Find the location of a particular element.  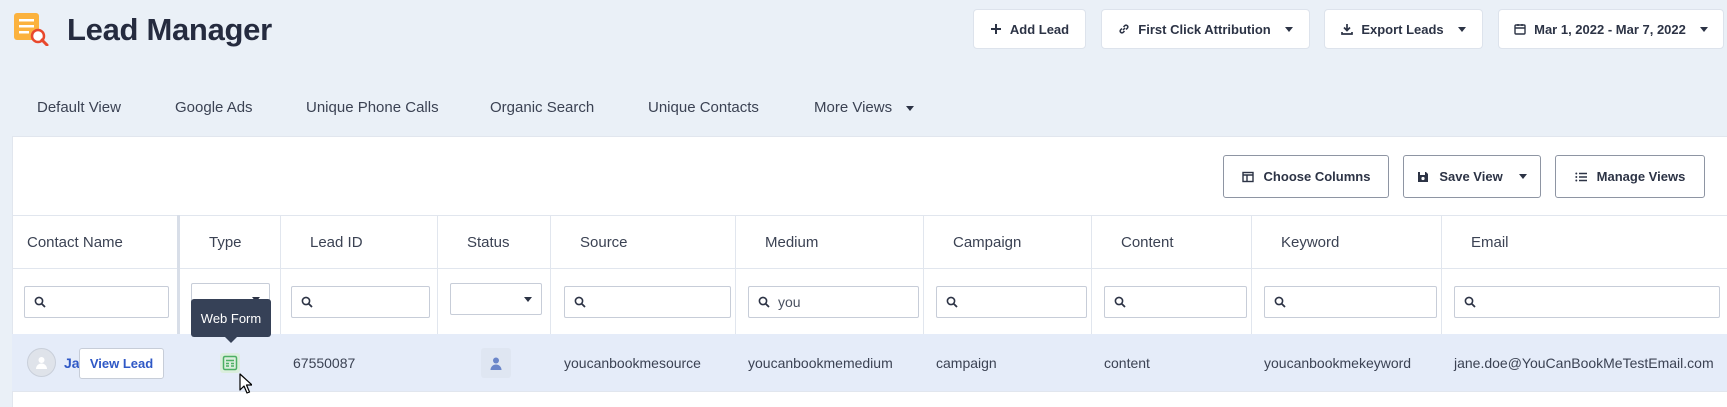

tab-organic-search: Organic Search is located at coordinates (542, 107).